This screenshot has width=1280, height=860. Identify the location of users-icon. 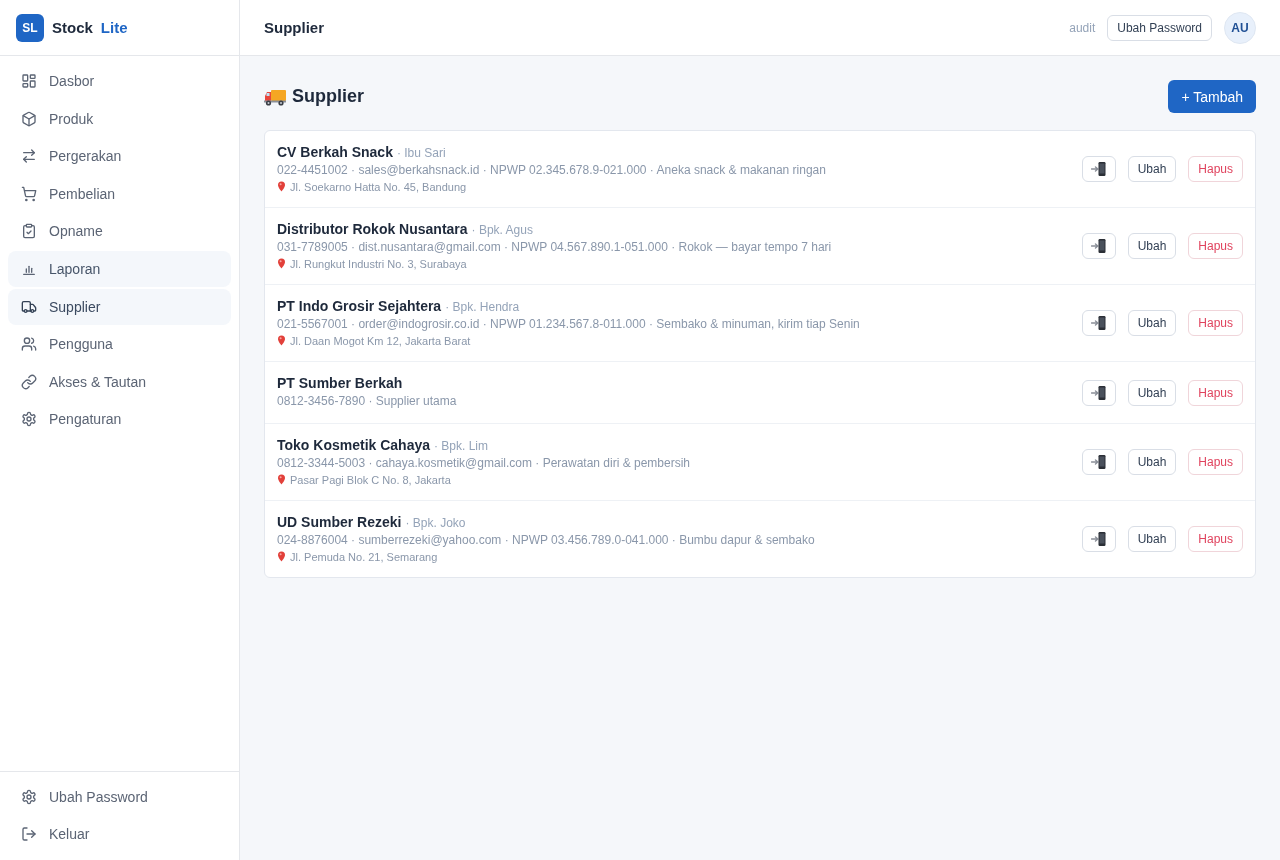
(29, 344).